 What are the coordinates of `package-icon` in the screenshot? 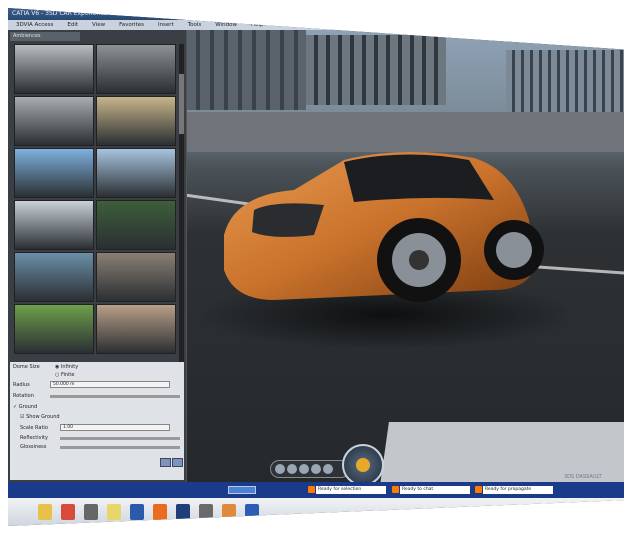 It's located at (68, 512).